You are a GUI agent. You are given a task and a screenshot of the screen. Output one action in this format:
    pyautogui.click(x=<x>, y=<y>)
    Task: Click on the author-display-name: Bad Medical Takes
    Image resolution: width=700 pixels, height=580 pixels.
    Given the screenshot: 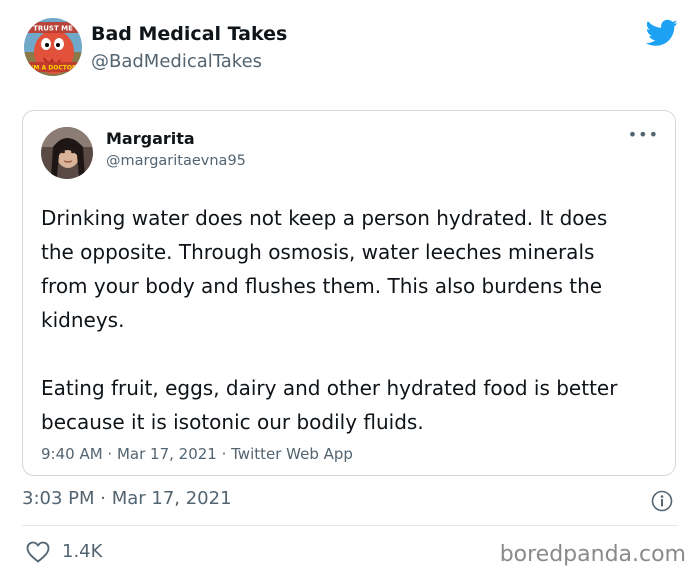 What is the action you would take?
    pyautogui.click(x=189, y=34)
    